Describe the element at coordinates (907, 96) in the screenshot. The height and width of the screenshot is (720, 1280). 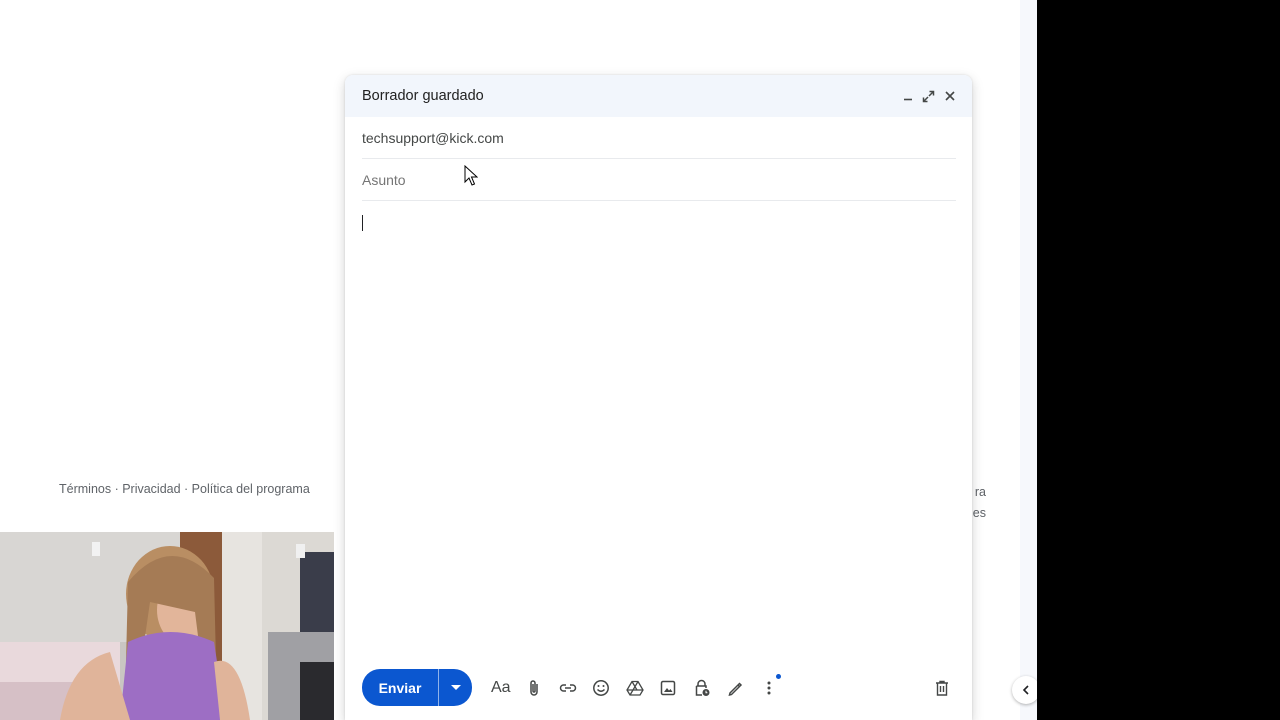
I see `minimize-button` at that location.